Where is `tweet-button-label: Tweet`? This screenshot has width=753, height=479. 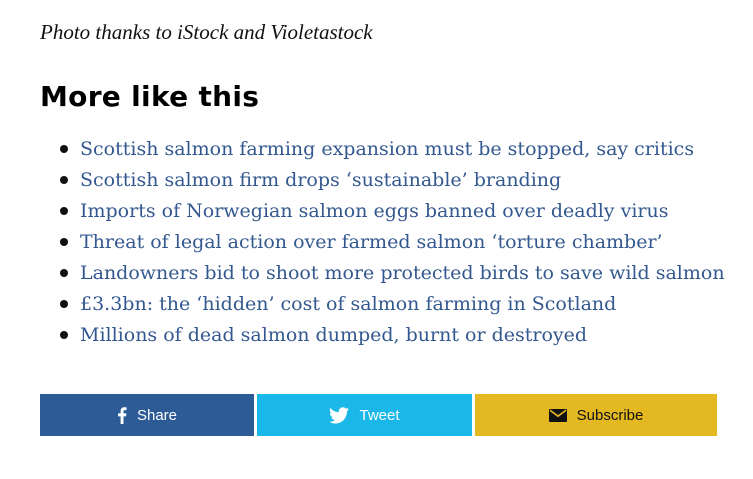 tweet-button-label: Tweet is located at coordinates (379, 415).